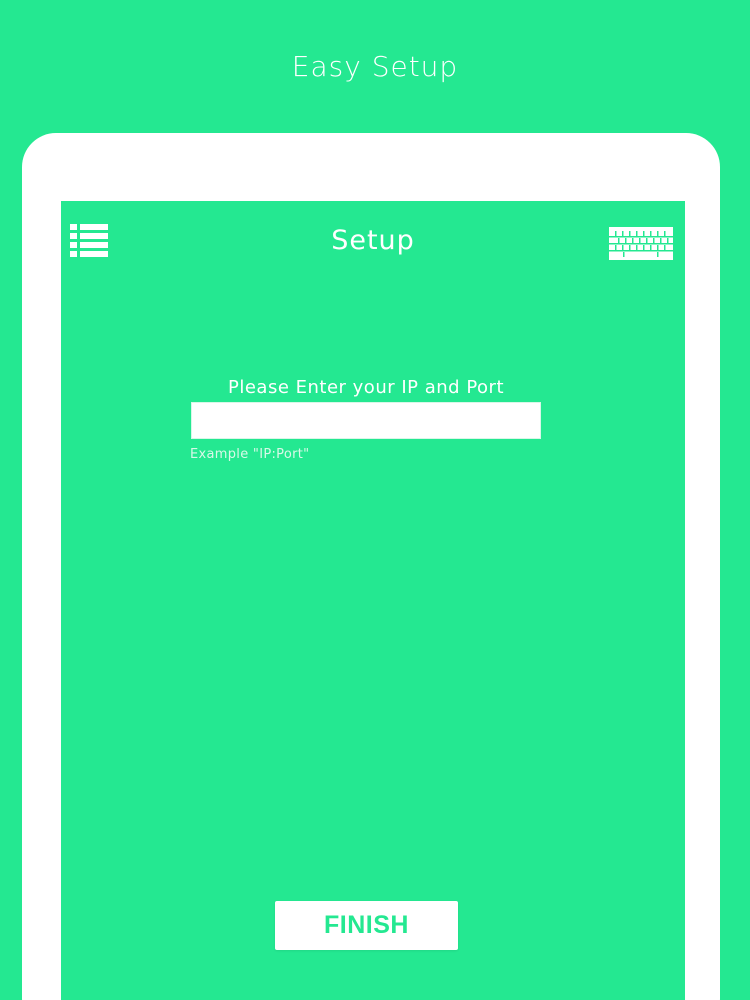  I want to click on finish-button: FINISH, so click(366, 925).